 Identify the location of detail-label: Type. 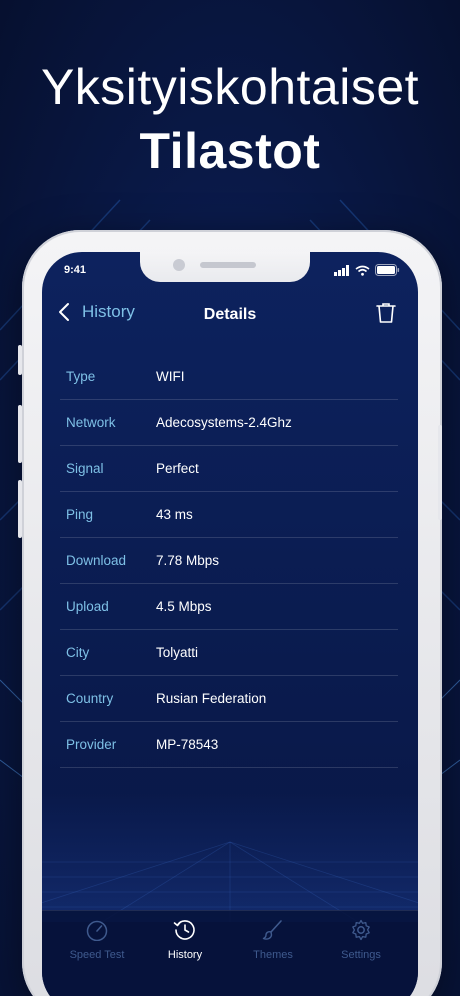
(81, 376).